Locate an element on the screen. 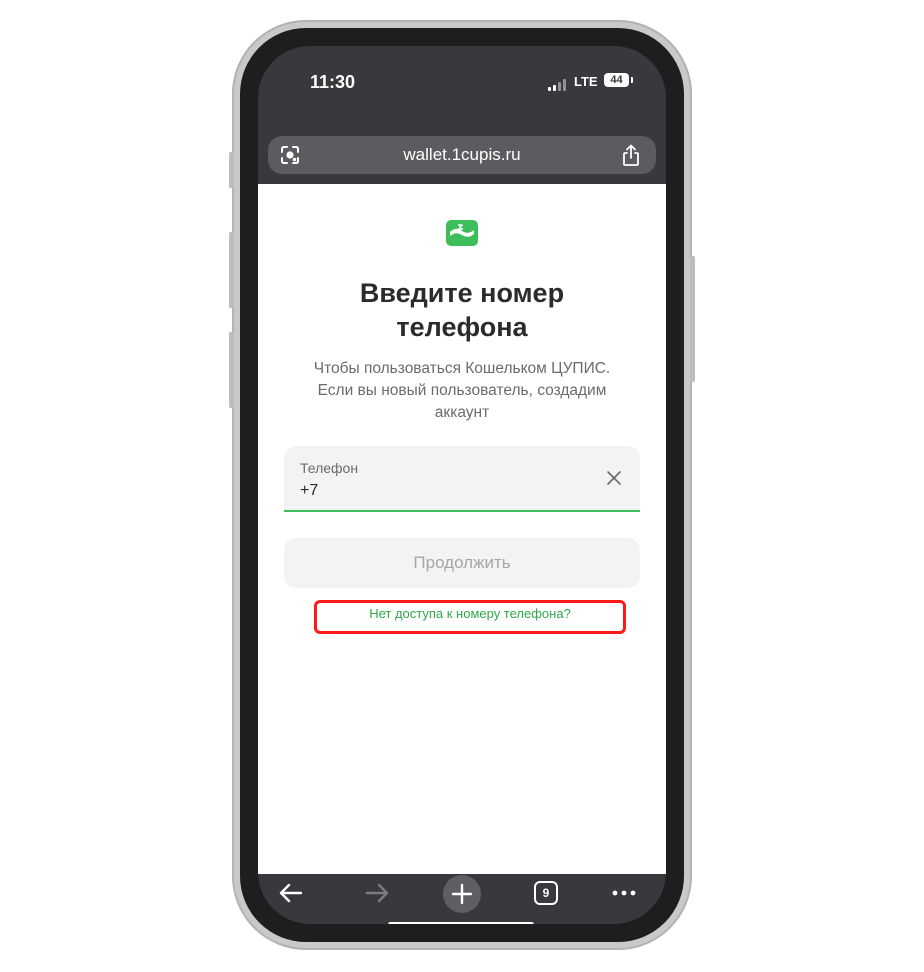  power-button is located at coordinates (692, 319).